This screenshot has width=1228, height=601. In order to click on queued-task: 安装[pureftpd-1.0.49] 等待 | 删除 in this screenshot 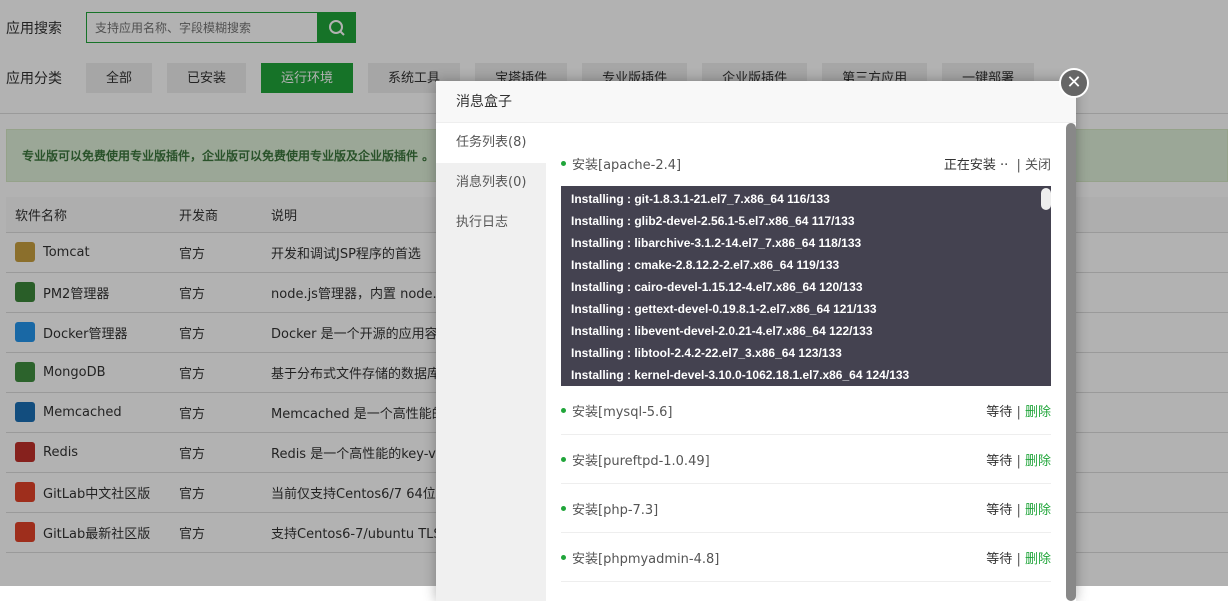, I will do `click(806, 459)`.